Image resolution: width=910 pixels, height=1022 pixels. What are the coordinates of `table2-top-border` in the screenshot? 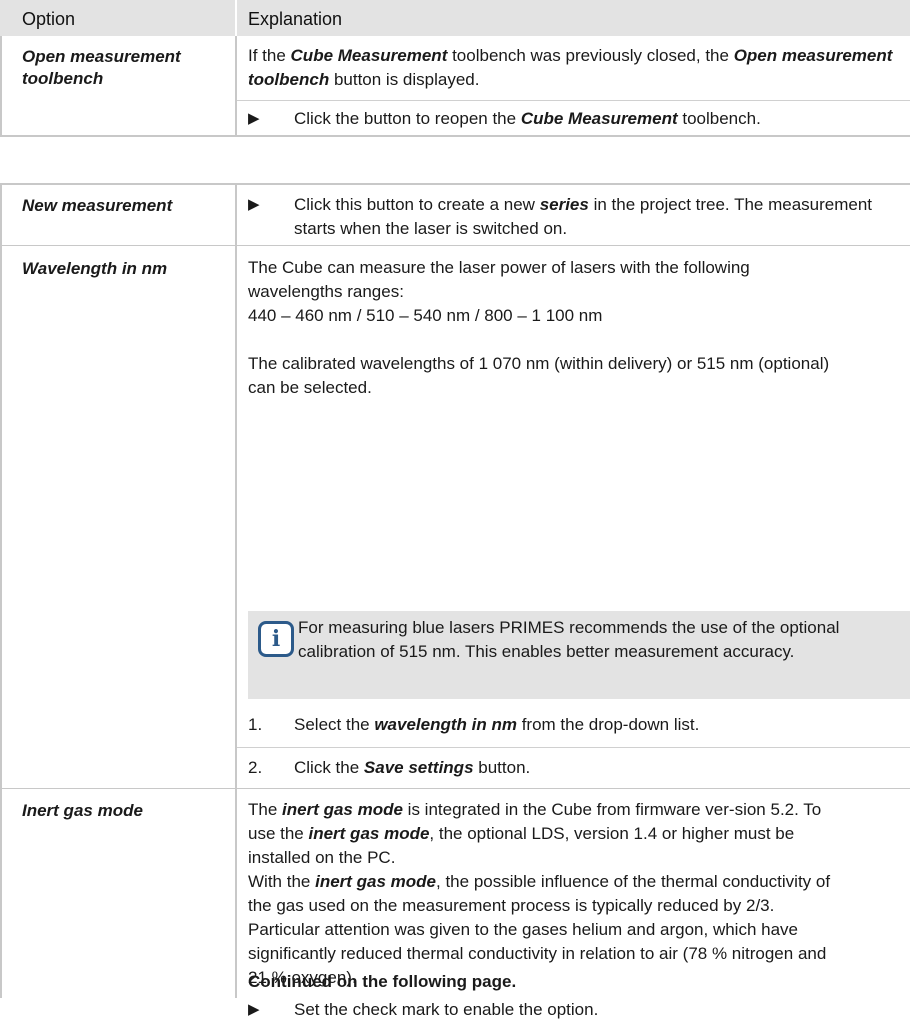 It's located at (455, 184).